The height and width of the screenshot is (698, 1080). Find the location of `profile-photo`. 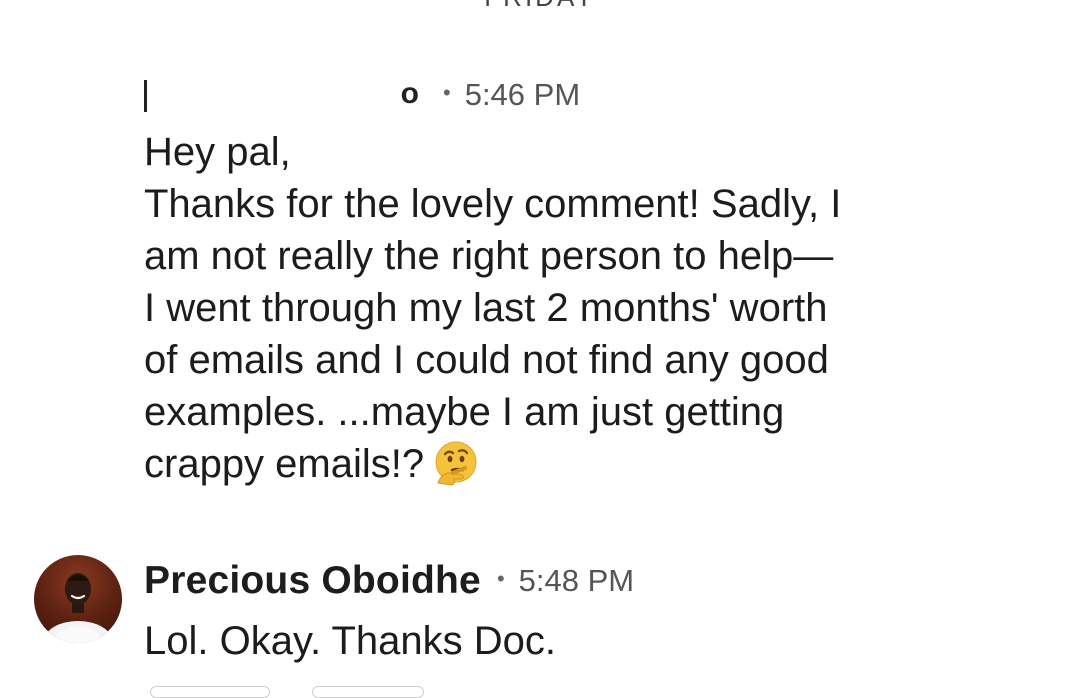

profile-photo is located at coordinates (78, 608).